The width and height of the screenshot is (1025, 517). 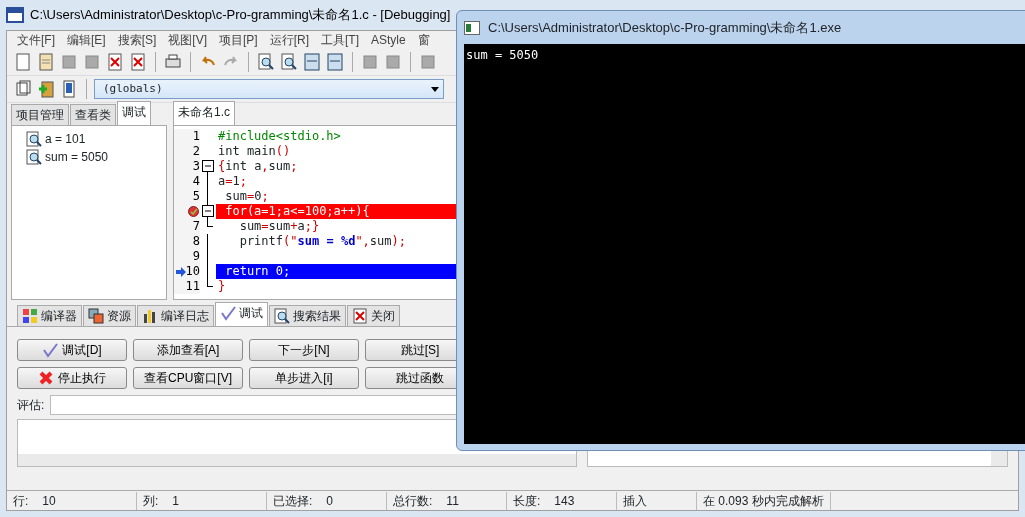 I want to click on watch-item: sum = 5050, so click(x=96, y=157).